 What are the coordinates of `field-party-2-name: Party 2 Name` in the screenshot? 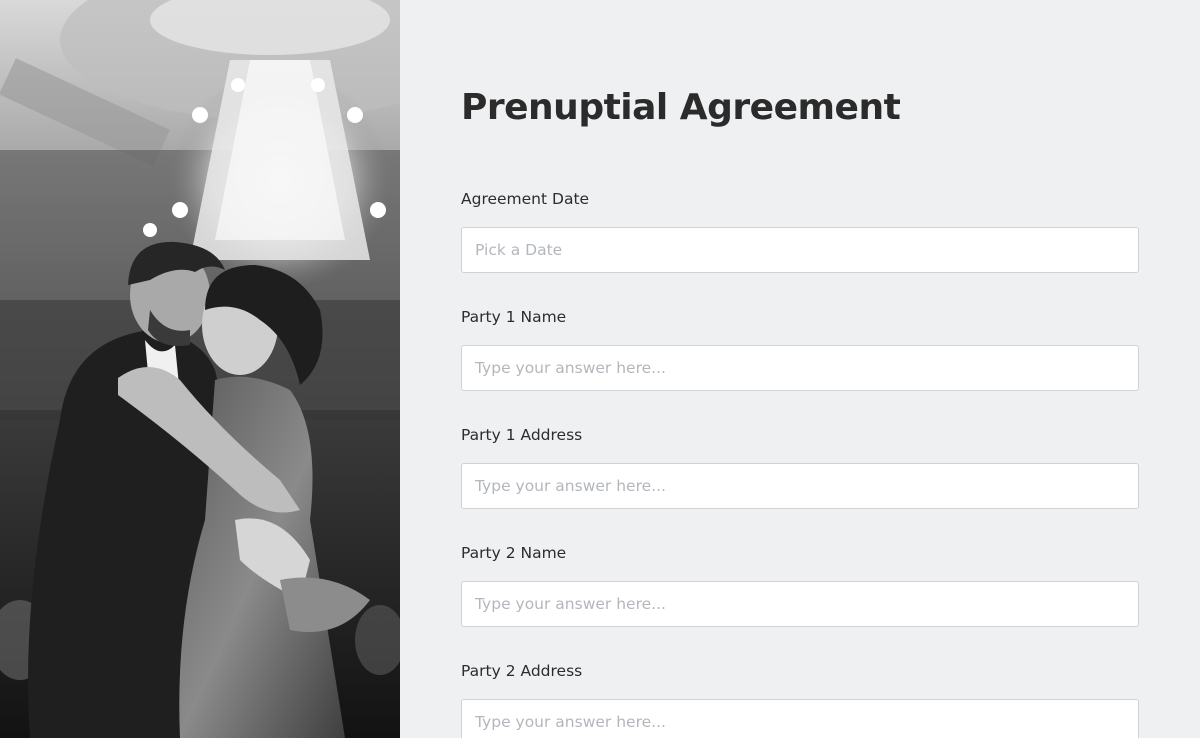 It's located at (800, 585).